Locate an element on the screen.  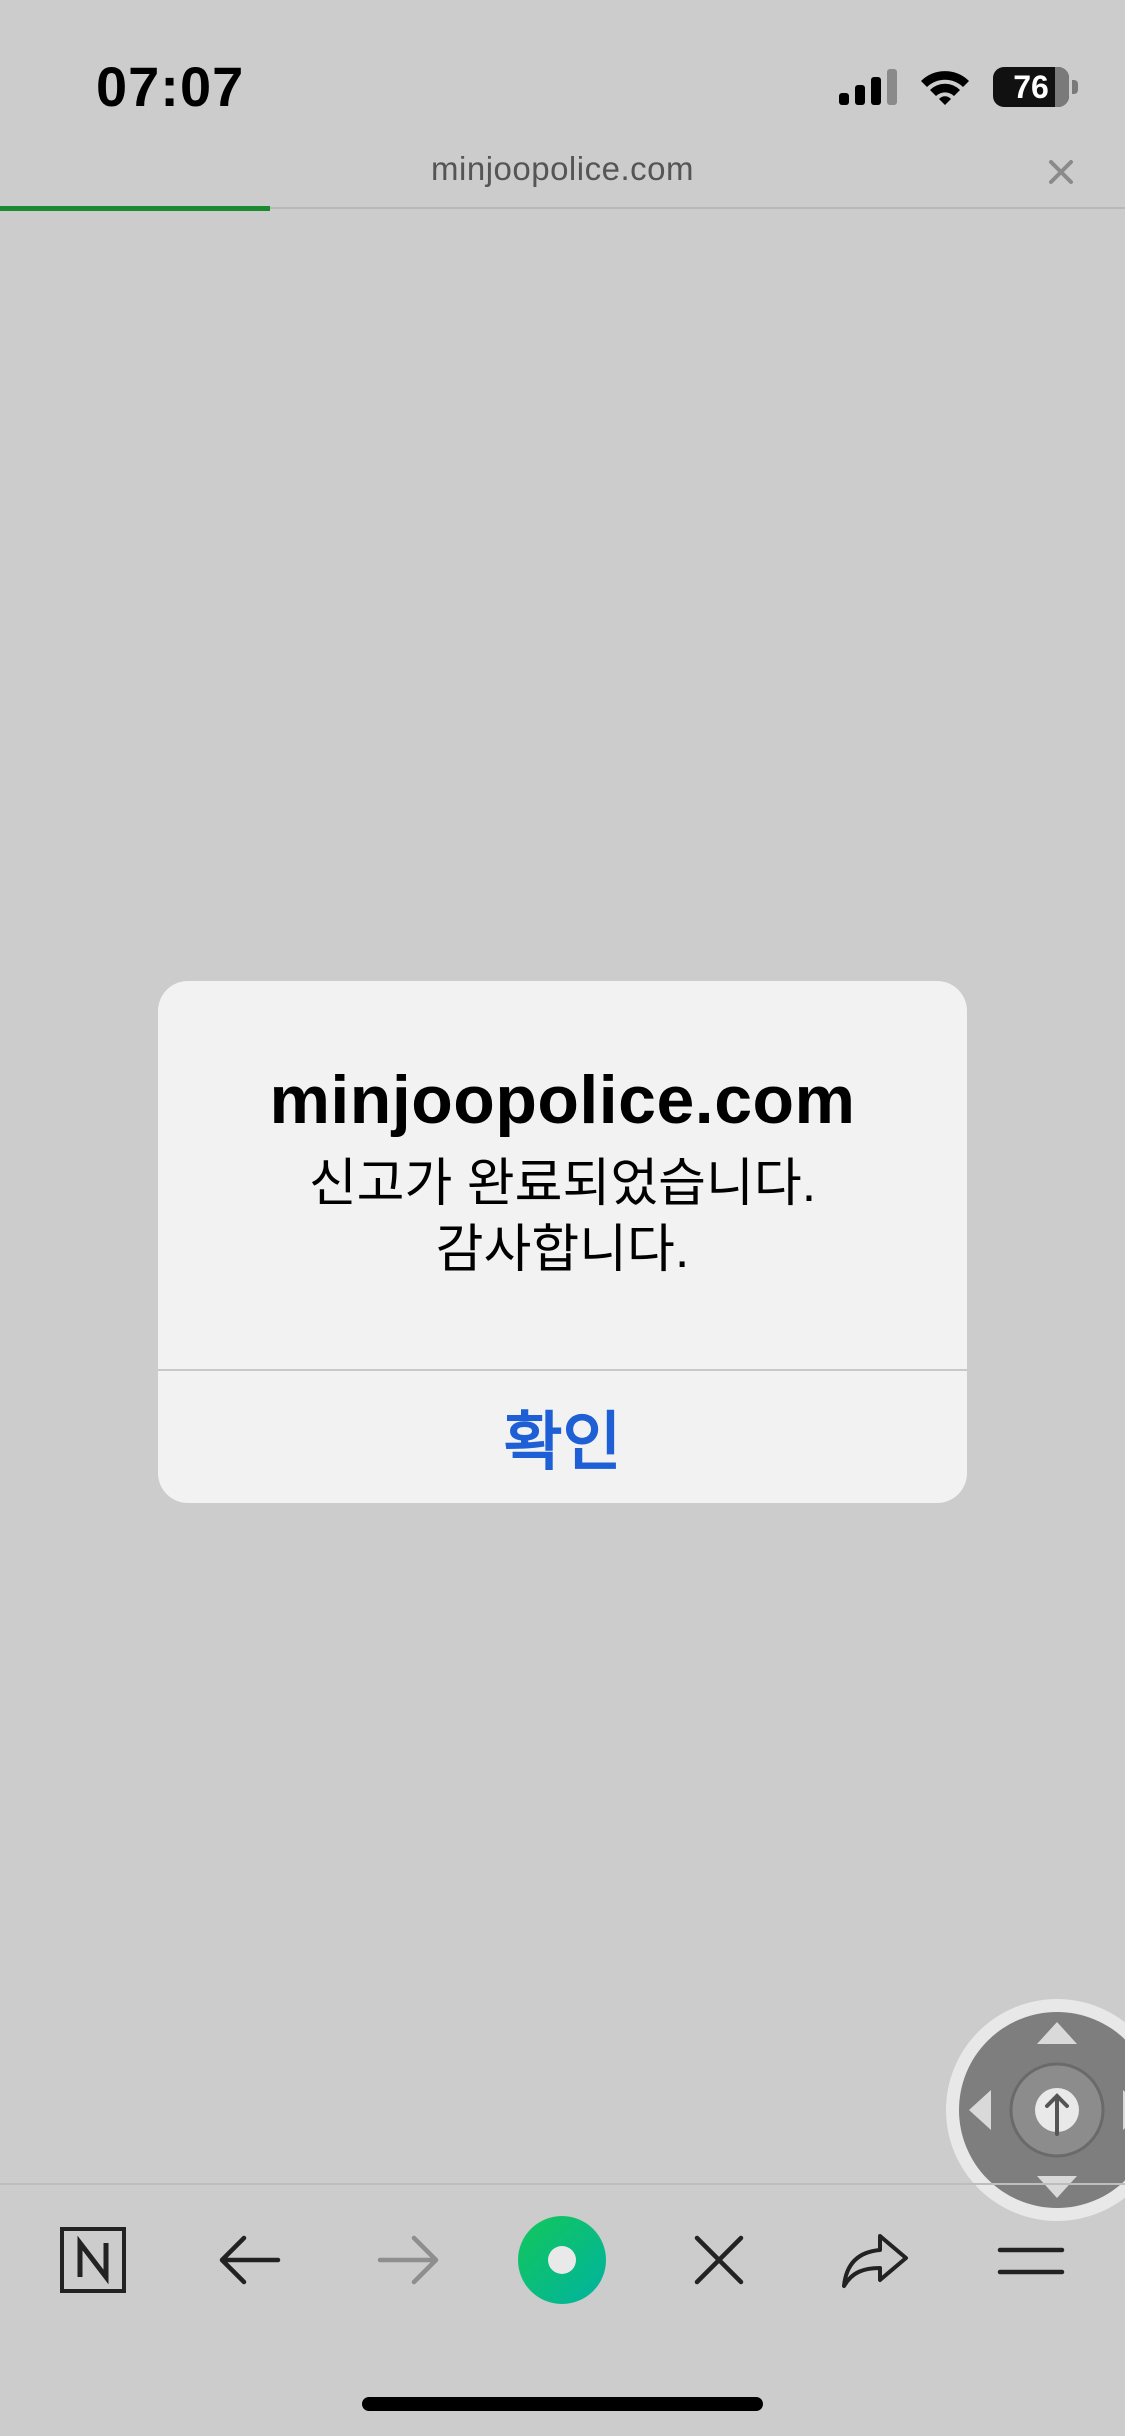
battery-icon: 76 is located at coordinates (1035, 87).